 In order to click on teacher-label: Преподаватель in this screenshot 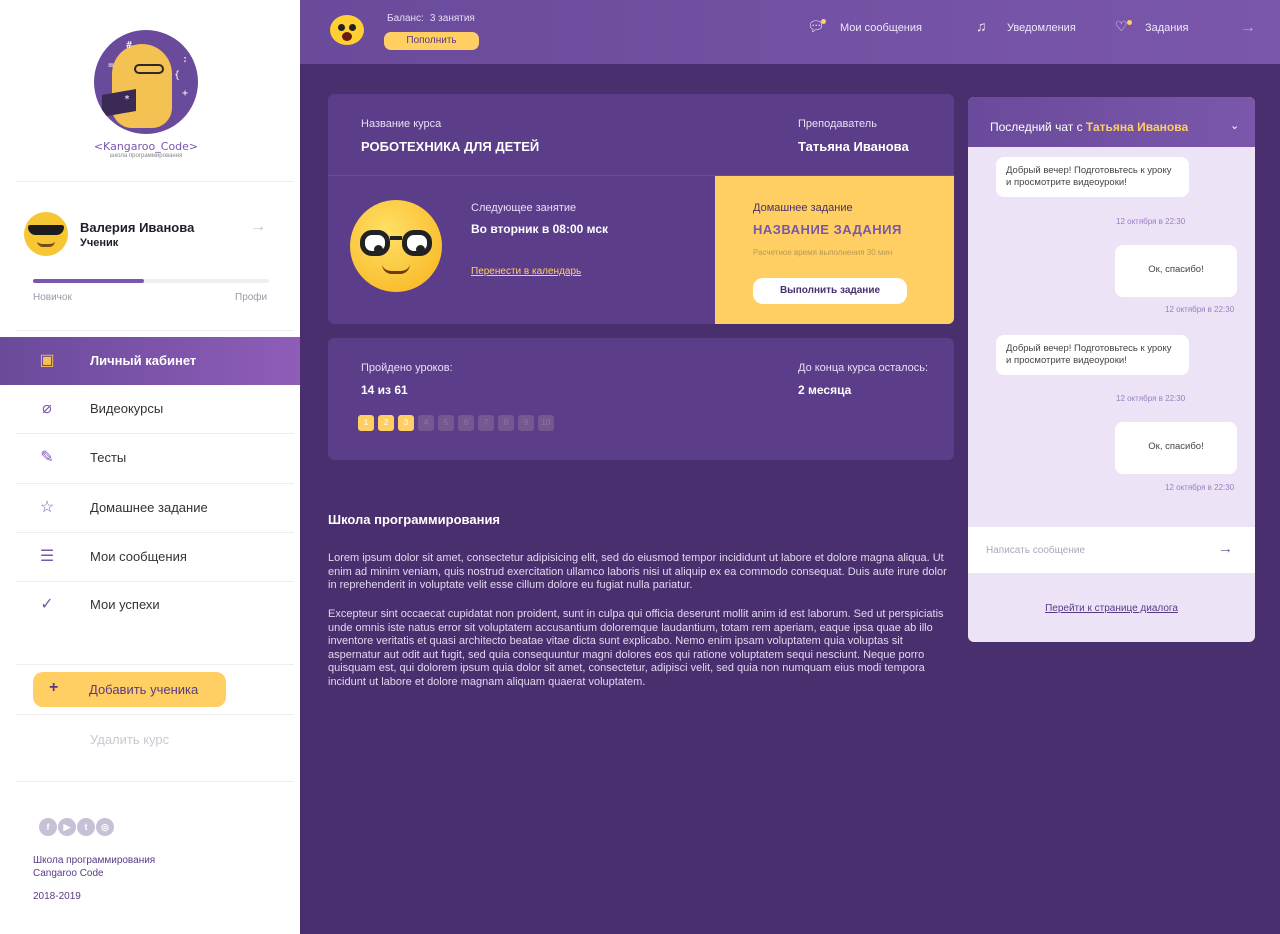, I will do `click(837, 124)`.